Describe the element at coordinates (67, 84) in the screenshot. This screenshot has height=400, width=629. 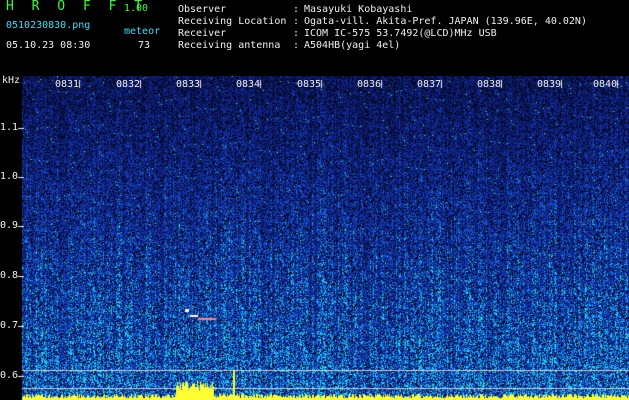
I see `time-tick-label: 0831` at that location.